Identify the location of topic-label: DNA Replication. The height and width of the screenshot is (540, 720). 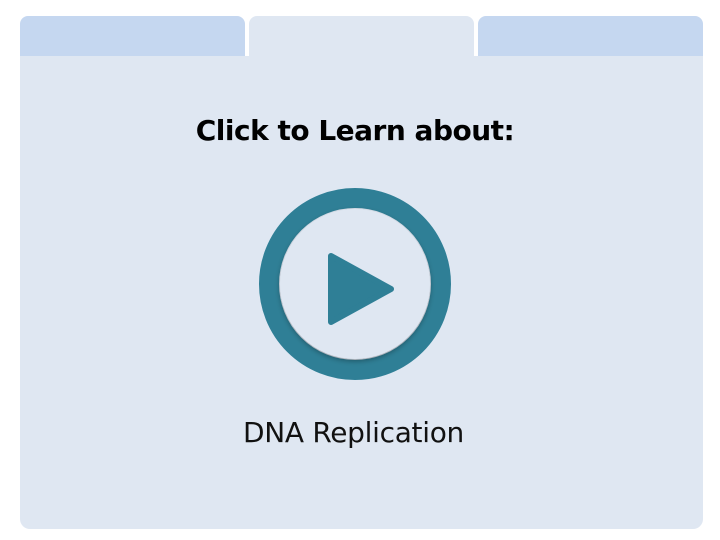
(353, 432).